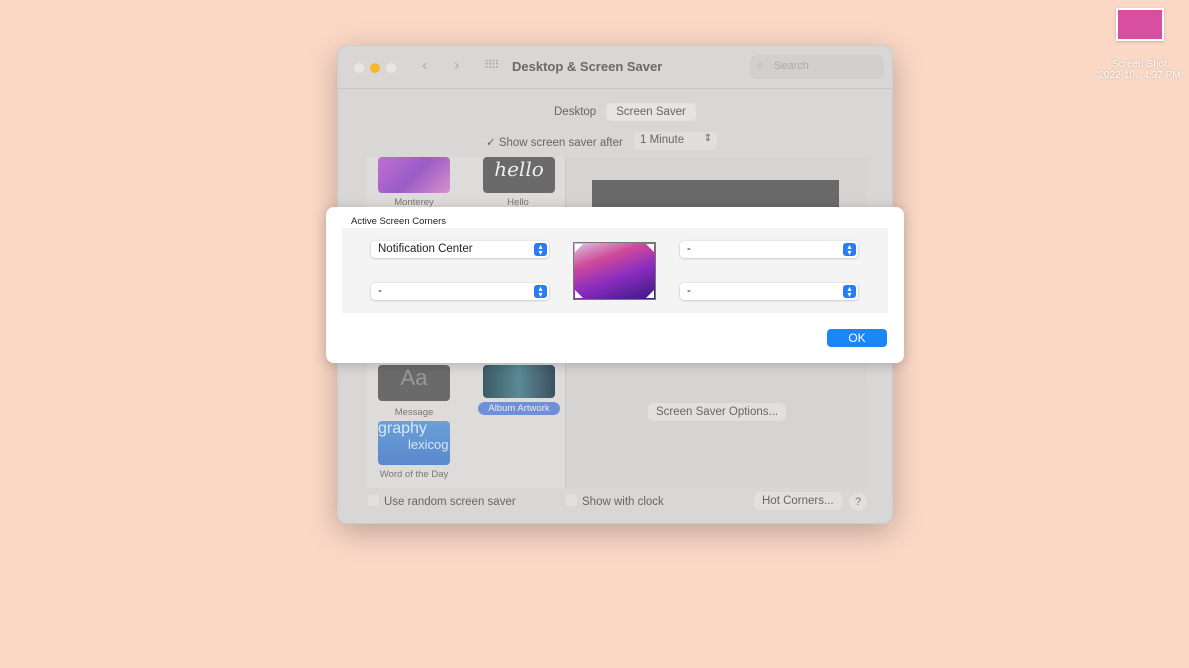 The width and height of the screenshot is (1189, 668). I want to click on screen-preview-image, so click(614, 271).